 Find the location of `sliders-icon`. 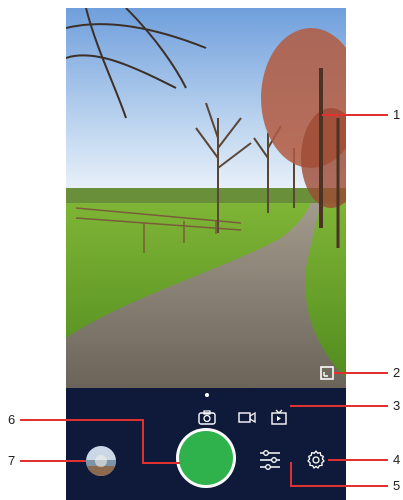

sliders-icon is located at coordinates (270, 460).